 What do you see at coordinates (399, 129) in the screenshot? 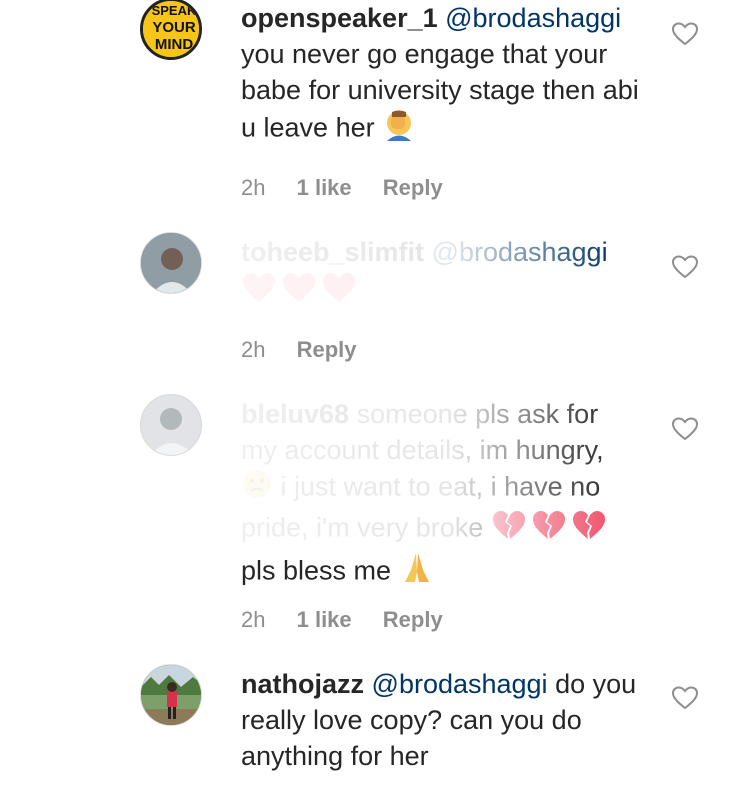
I see `face-palm-emoji-icon` at bounding box center [399, 129].